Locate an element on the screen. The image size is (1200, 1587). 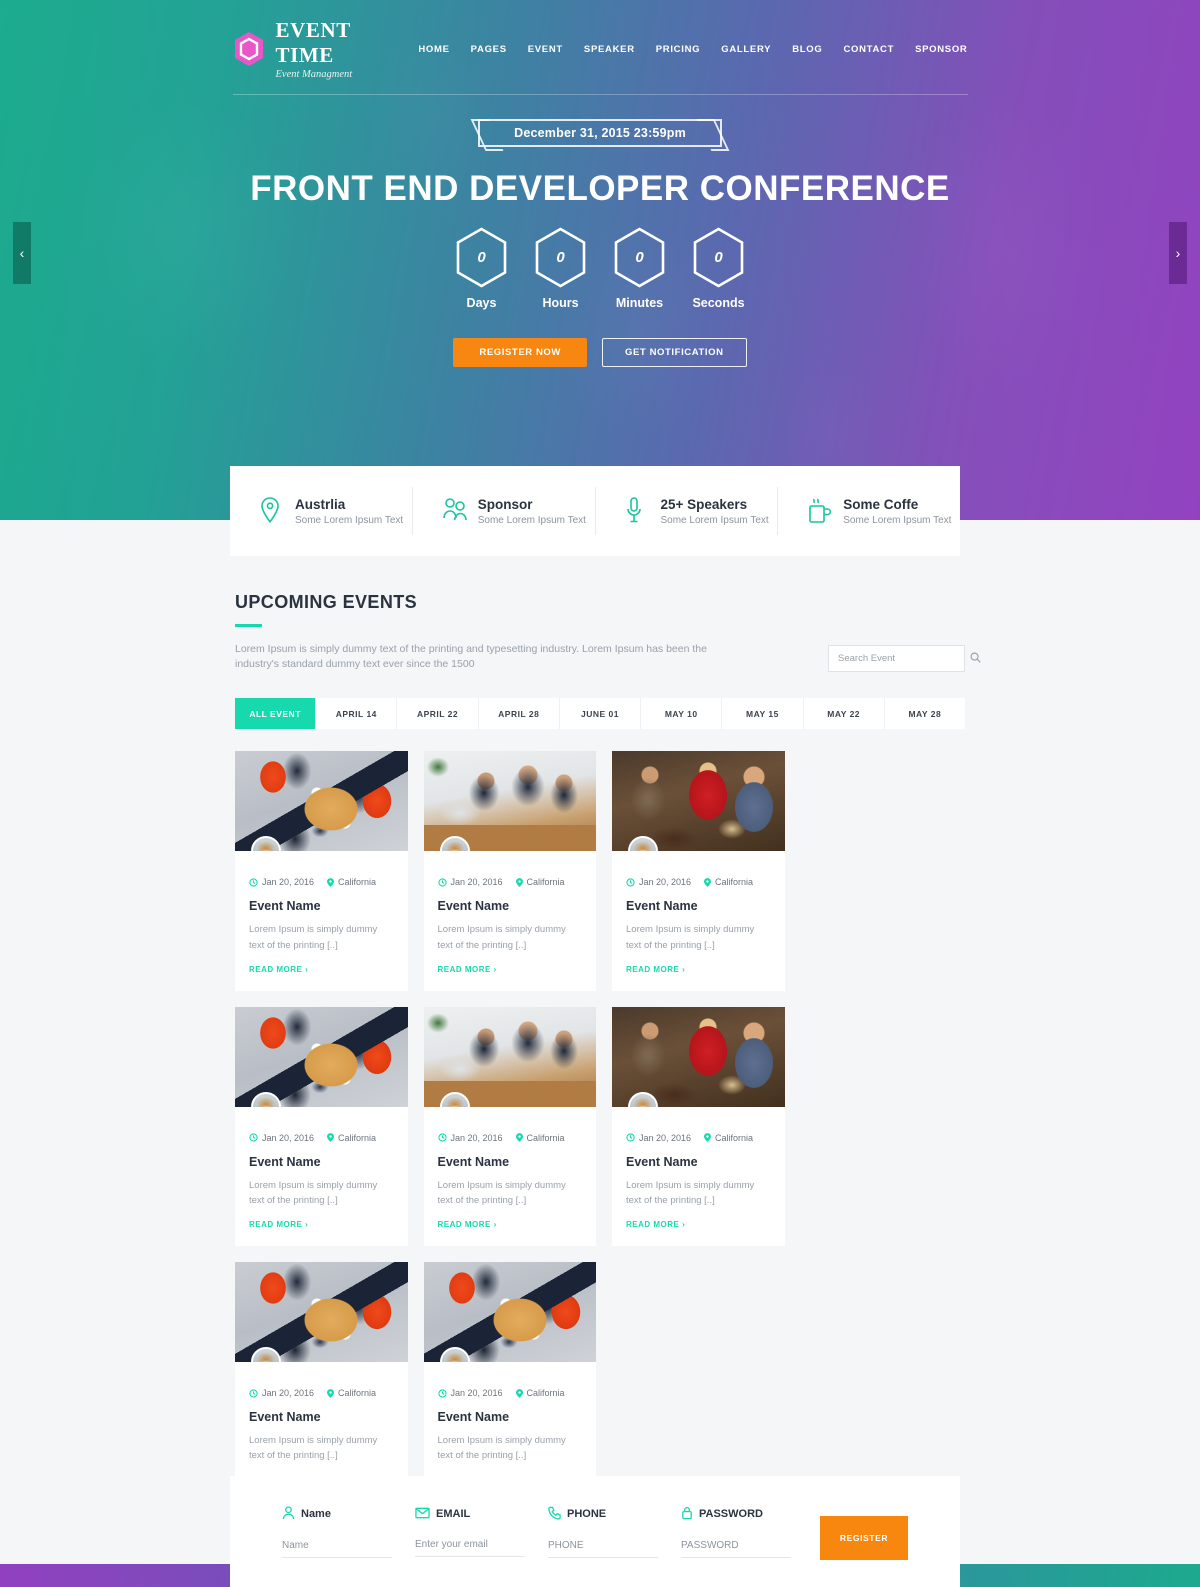
info-item-location: Austrlia Some Lorem Ipsum Text is located at coordinates (321, 511).